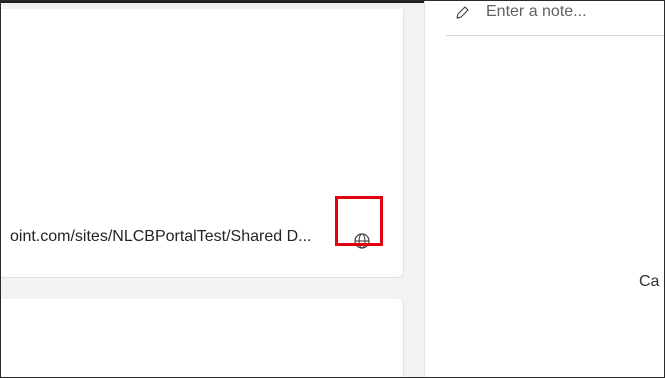 The width and height of the screenshot is (665, 378). What do you see at coordinates (462, 12) in the screenshot?
I see `pencil-icon` at bounding box center [462, 12].